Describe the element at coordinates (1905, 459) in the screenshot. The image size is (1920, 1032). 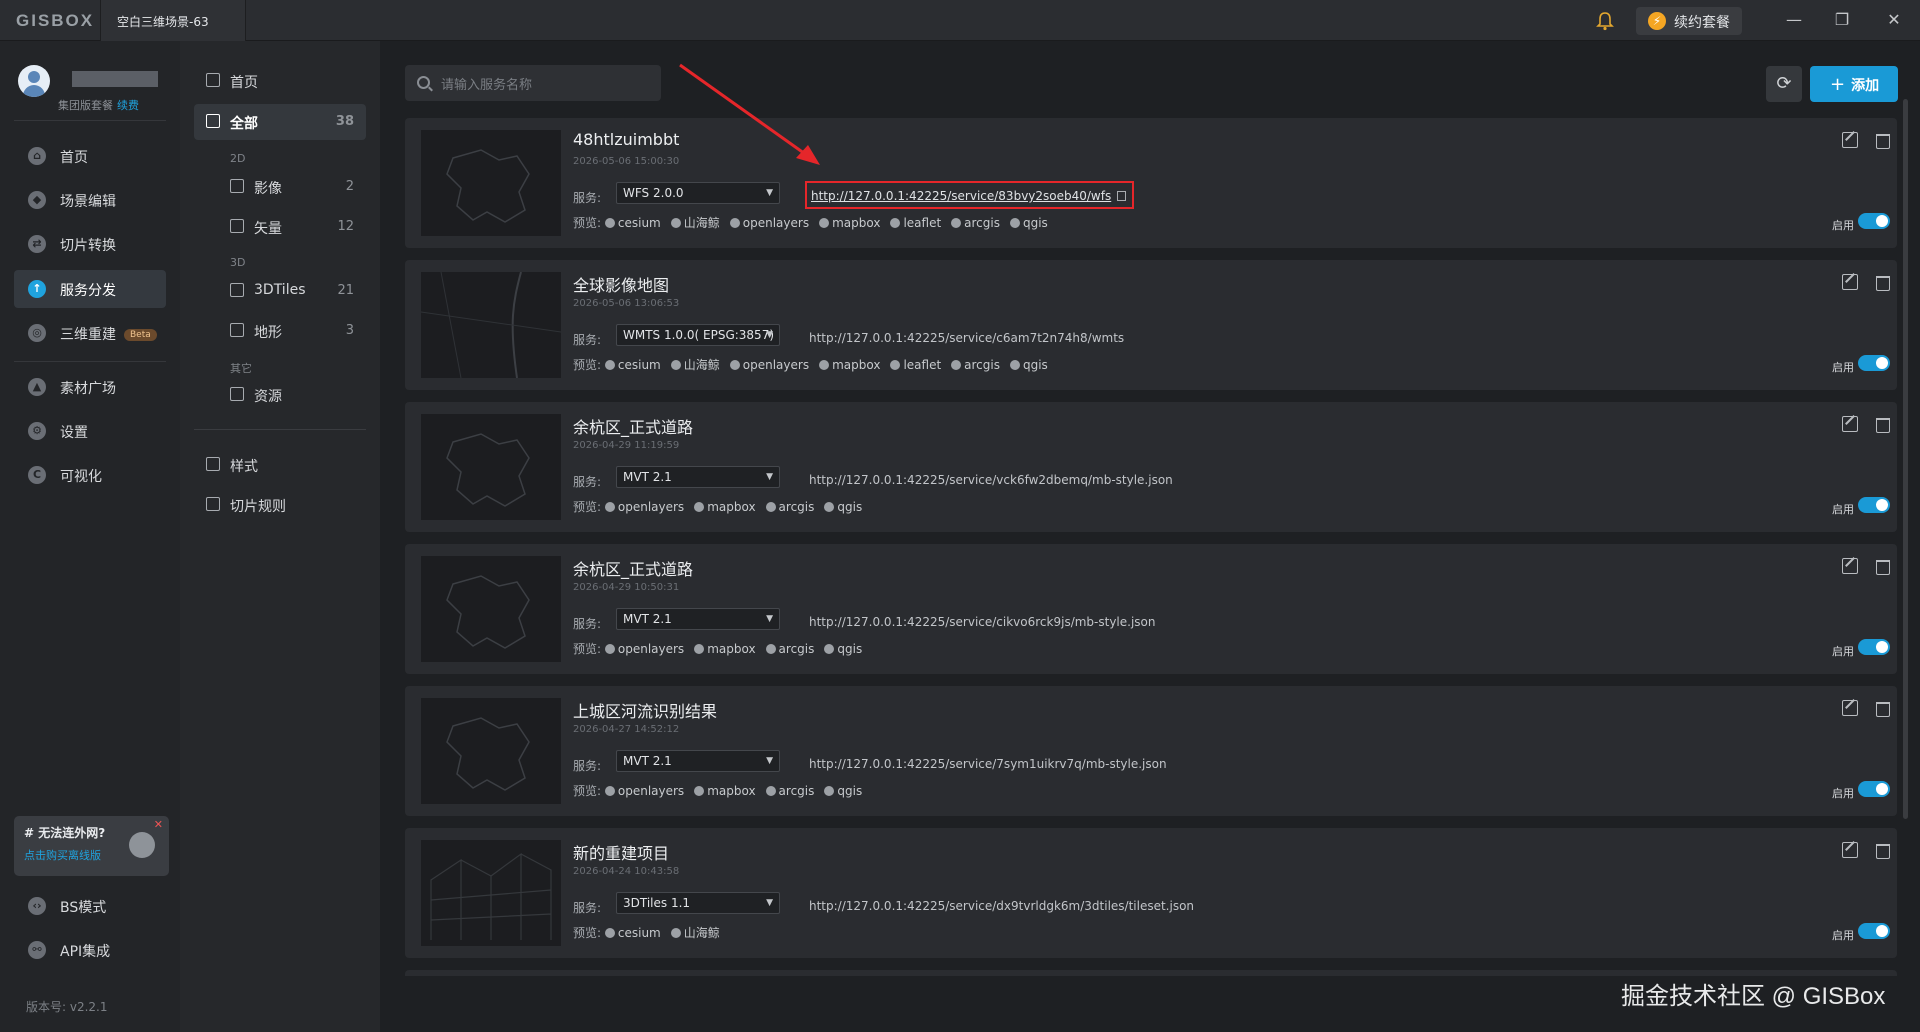
I see `scrollbar` at that location.